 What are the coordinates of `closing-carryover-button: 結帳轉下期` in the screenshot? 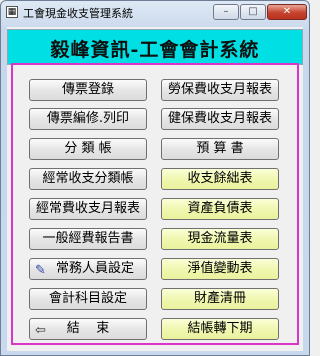 It's located at (220, 329).